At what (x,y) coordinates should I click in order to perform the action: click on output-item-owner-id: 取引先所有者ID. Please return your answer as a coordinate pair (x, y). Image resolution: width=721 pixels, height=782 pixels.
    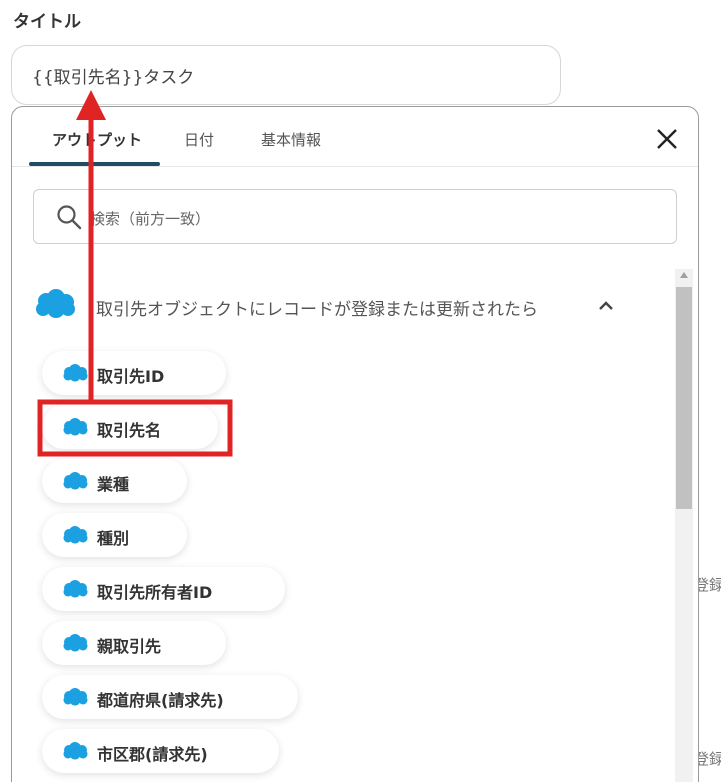
    Looking at the image, I should click on (163, 589).